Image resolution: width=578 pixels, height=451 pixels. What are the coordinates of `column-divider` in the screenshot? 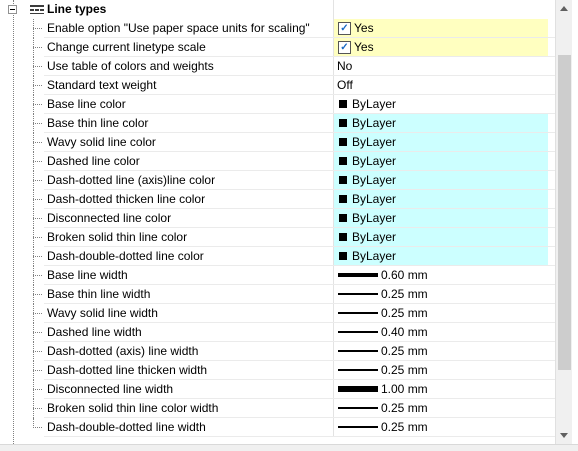 It's located at (333, 9).